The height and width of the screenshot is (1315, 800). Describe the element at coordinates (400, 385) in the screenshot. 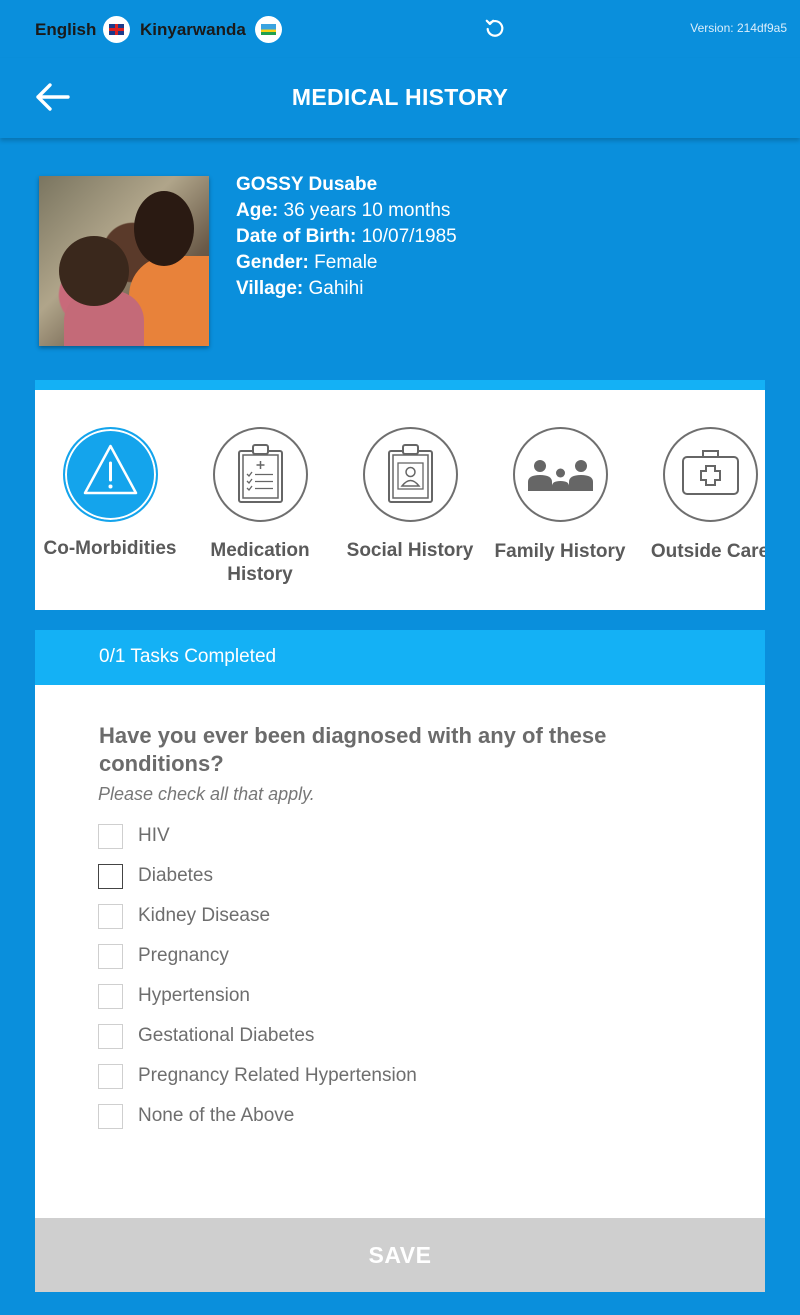

I see `tabs-top-strip` at that location.